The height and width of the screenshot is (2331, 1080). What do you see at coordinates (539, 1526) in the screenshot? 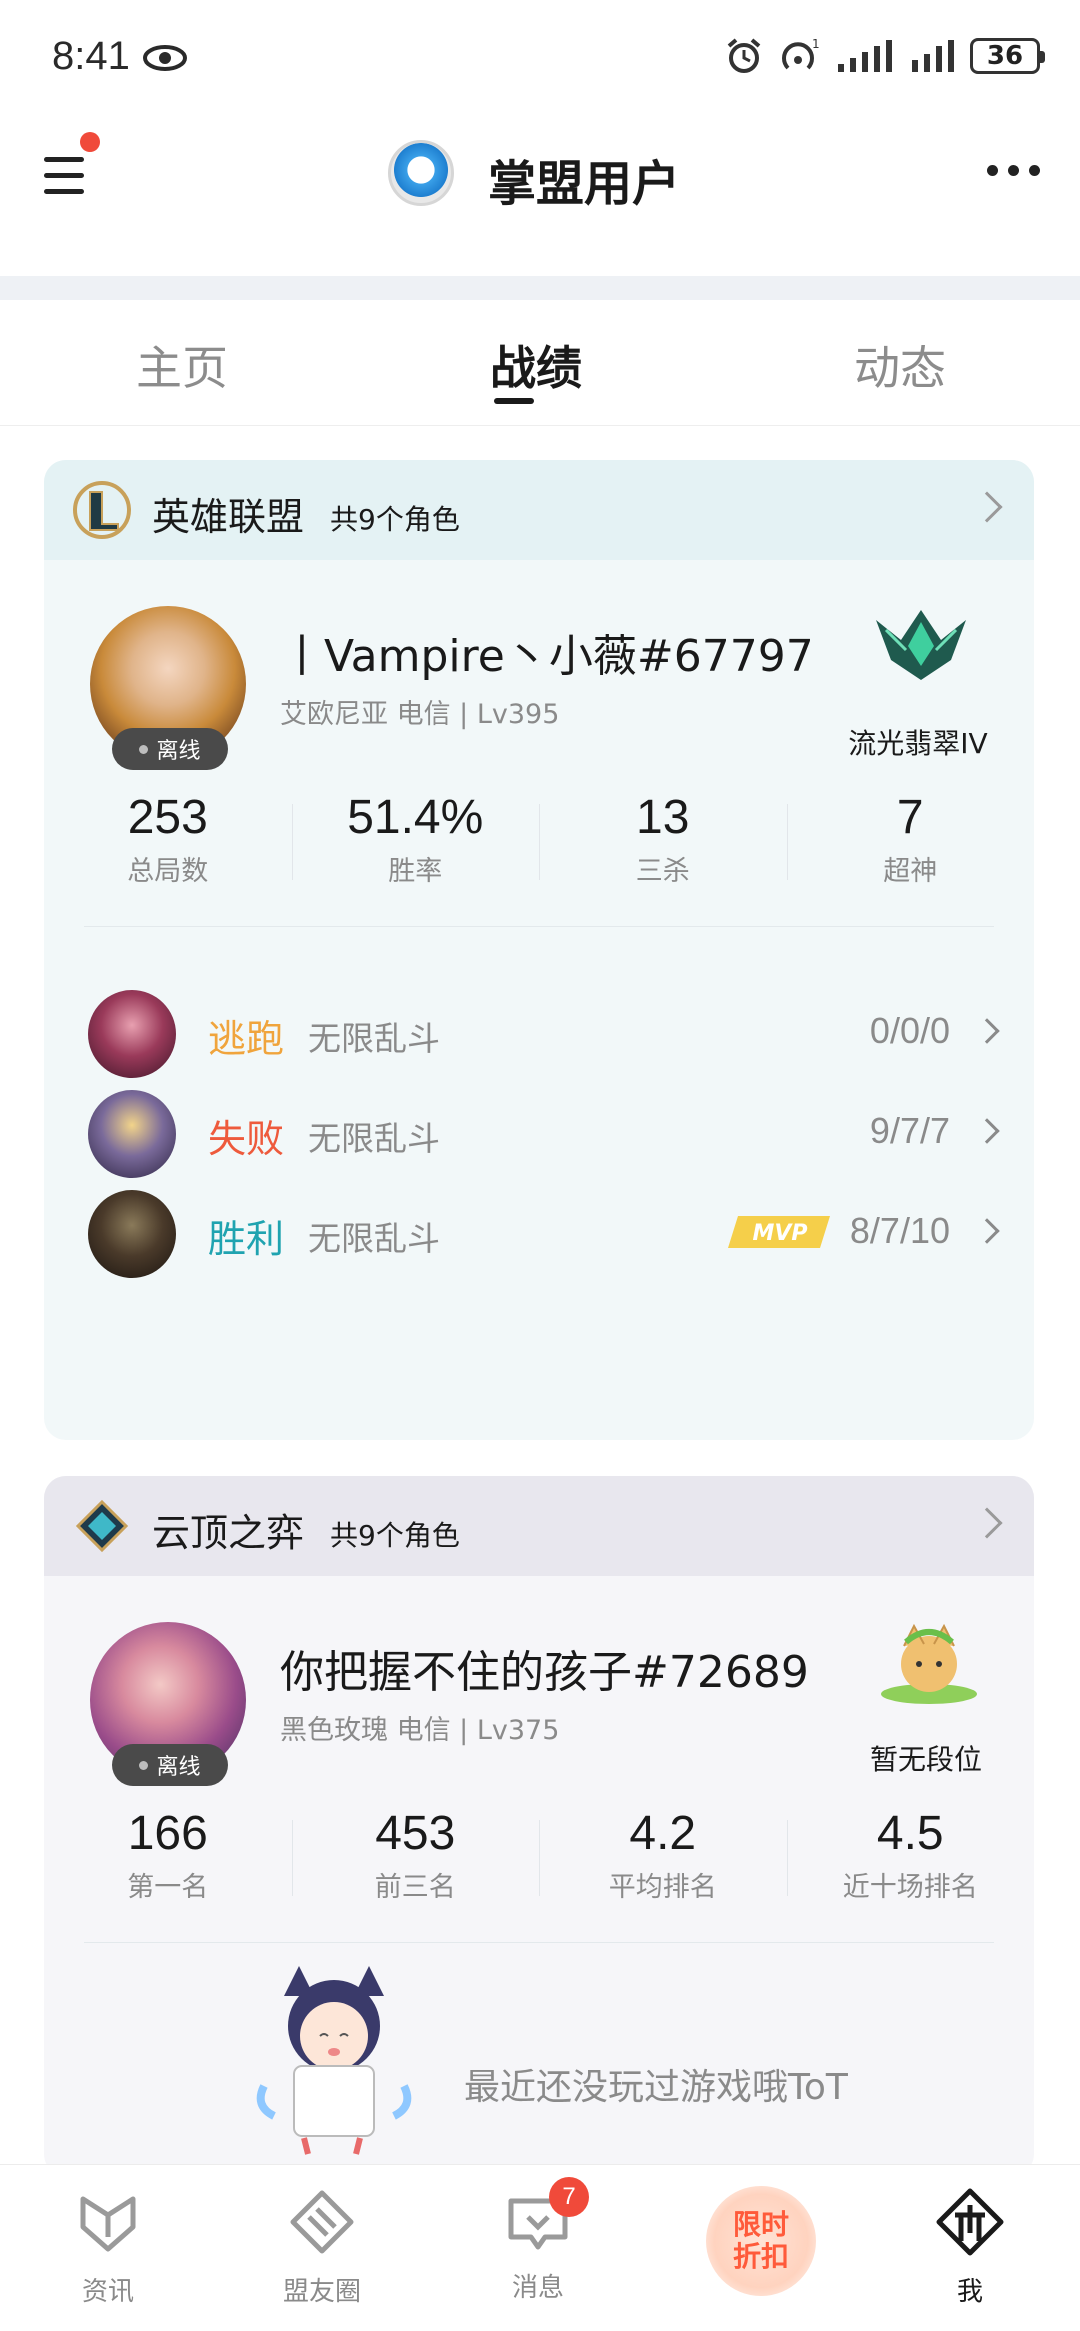
I see `tft-card-header: 云顶之弈 共9个角色` at bounding box center [539, 1526].